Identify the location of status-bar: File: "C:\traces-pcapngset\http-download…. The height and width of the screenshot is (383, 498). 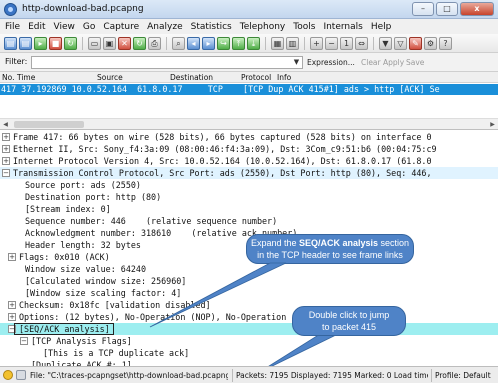
(249, 374).